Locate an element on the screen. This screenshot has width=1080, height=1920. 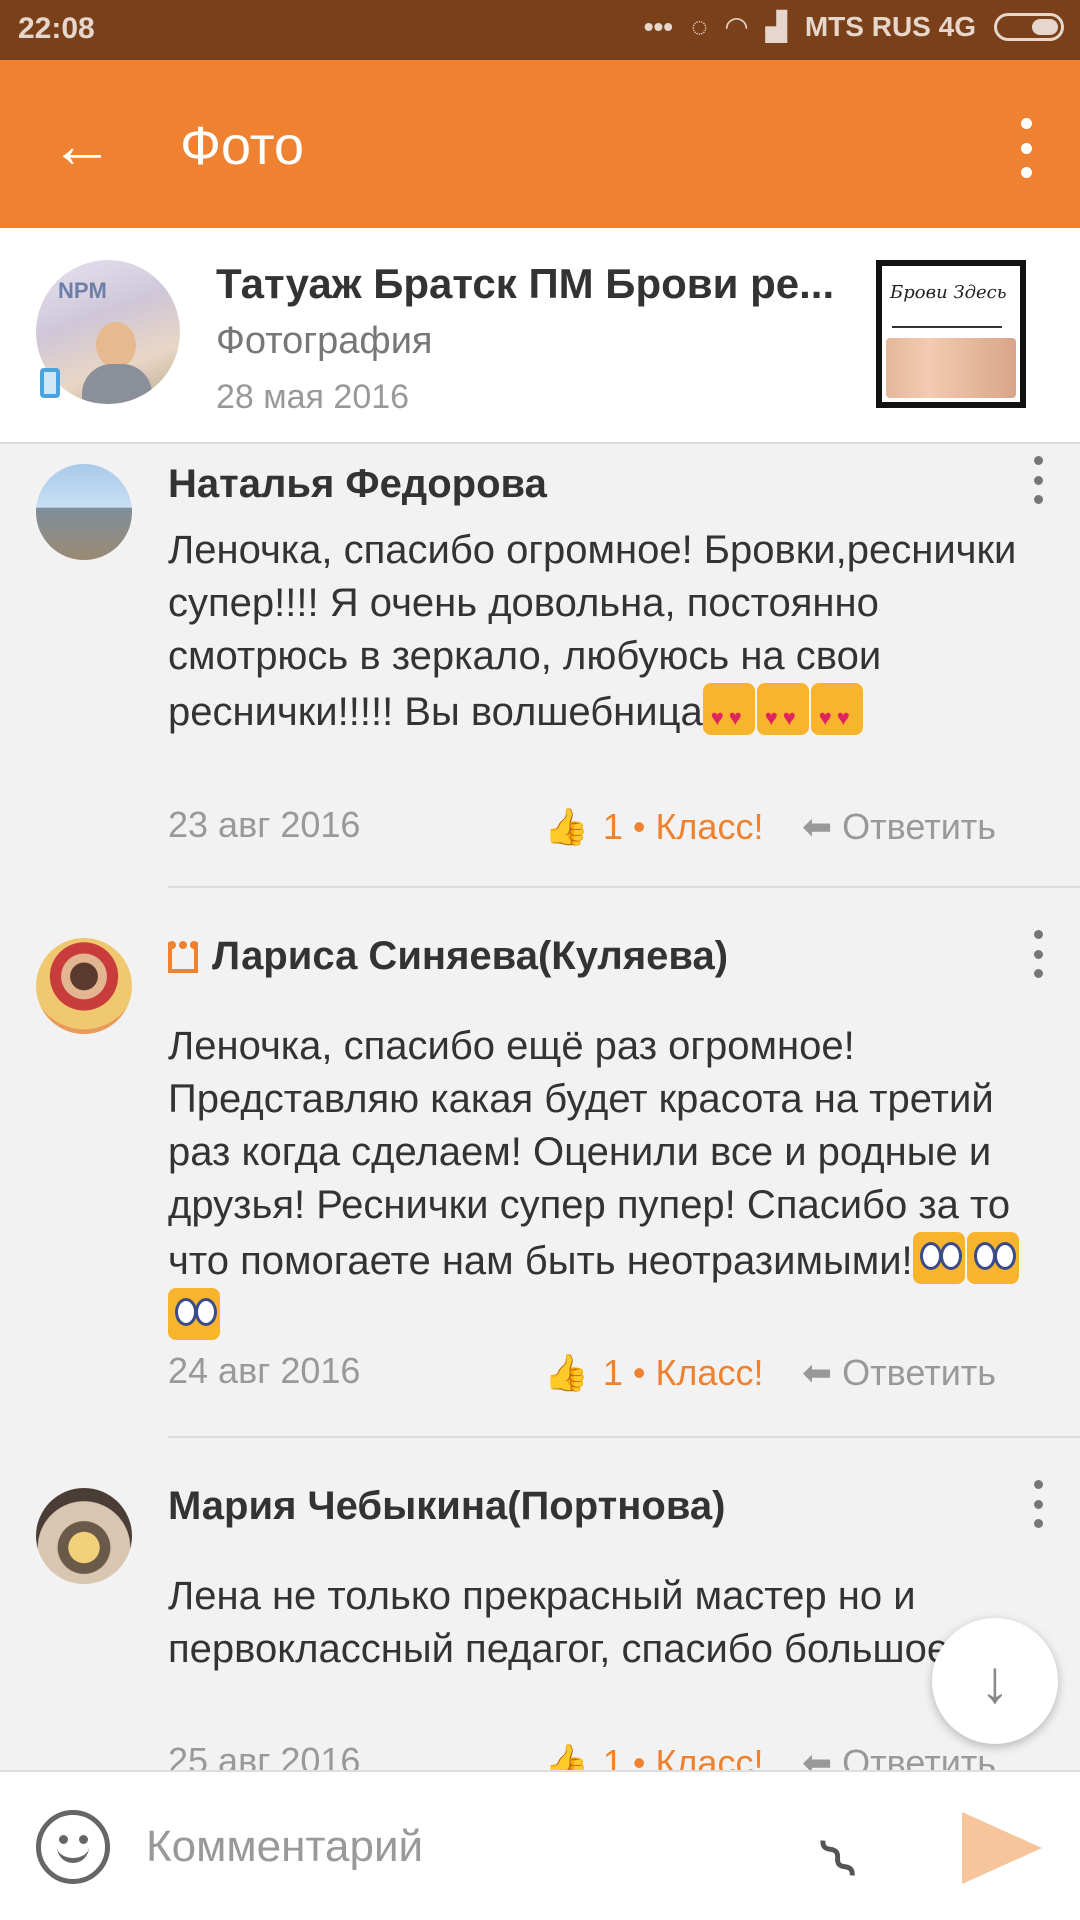
arrow-down-icon: ↓ is located at coordinates (995, 1681).